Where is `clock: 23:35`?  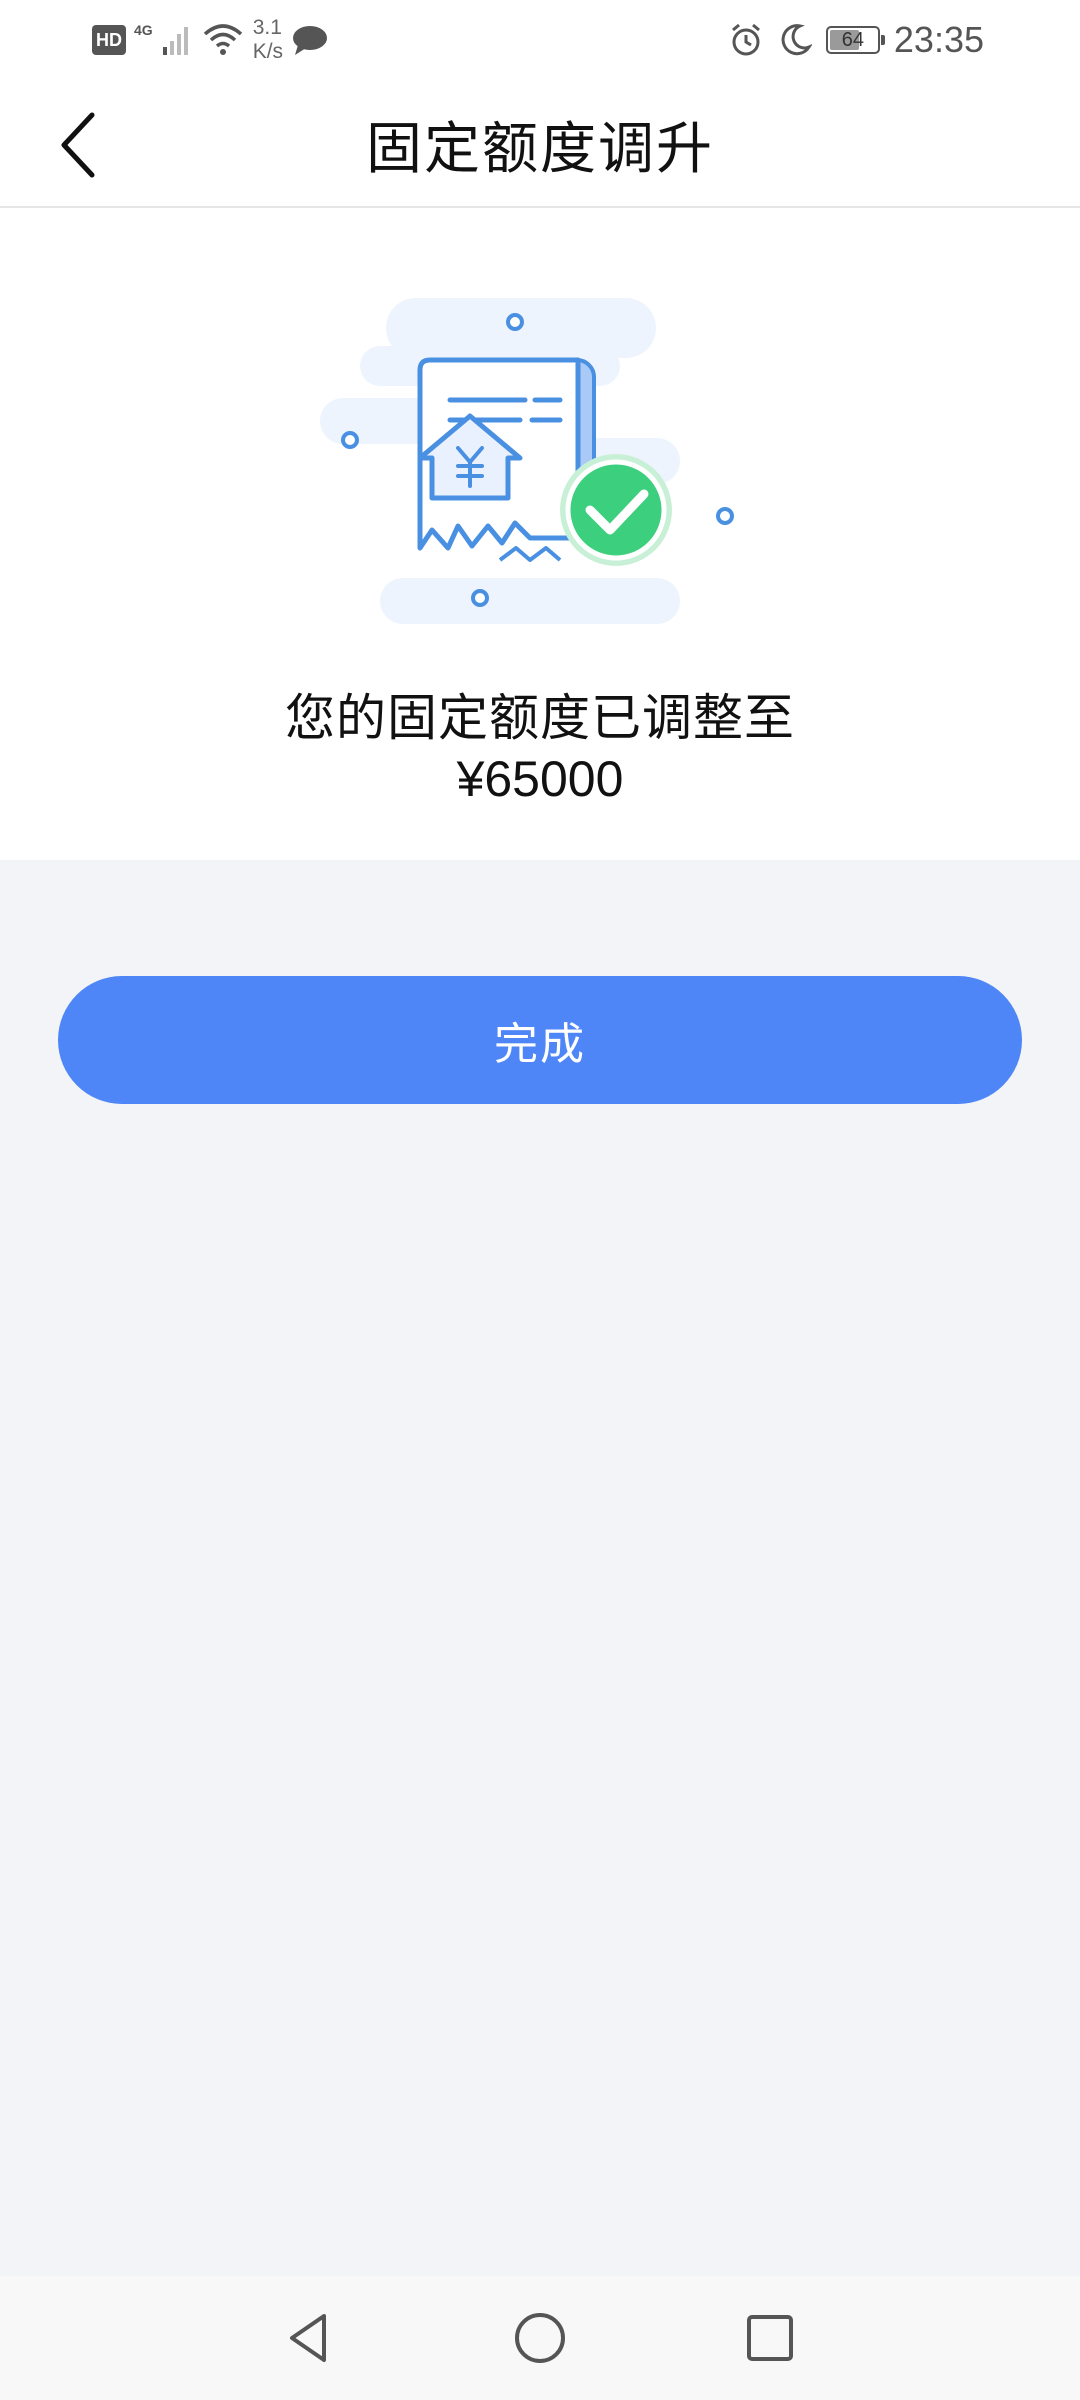
clock: 23:35 is located at coordinates (938, 39).